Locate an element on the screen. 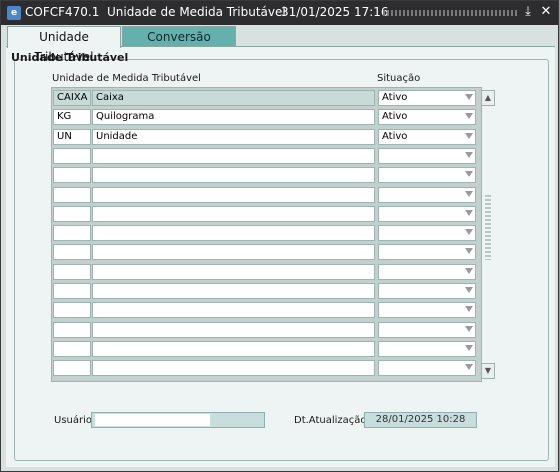 Image resolution: width=560 pixels, height=472 pixels. grid-scrollbar: ▲ ▼ is located at coordinates (488, 234).